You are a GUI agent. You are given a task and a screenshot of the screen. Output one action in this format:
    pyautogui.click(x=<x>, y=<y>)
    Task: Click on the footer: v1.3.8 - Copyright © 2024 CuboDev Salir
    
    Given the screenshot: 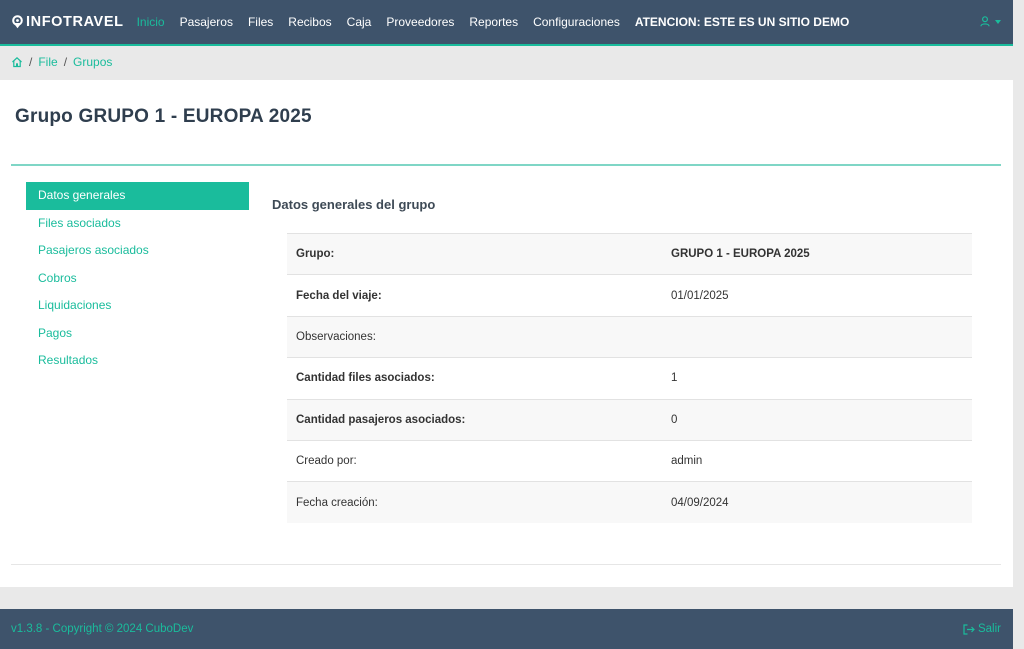 What is the action you would take?
    pyautogui.click(x=506, y=629)
    